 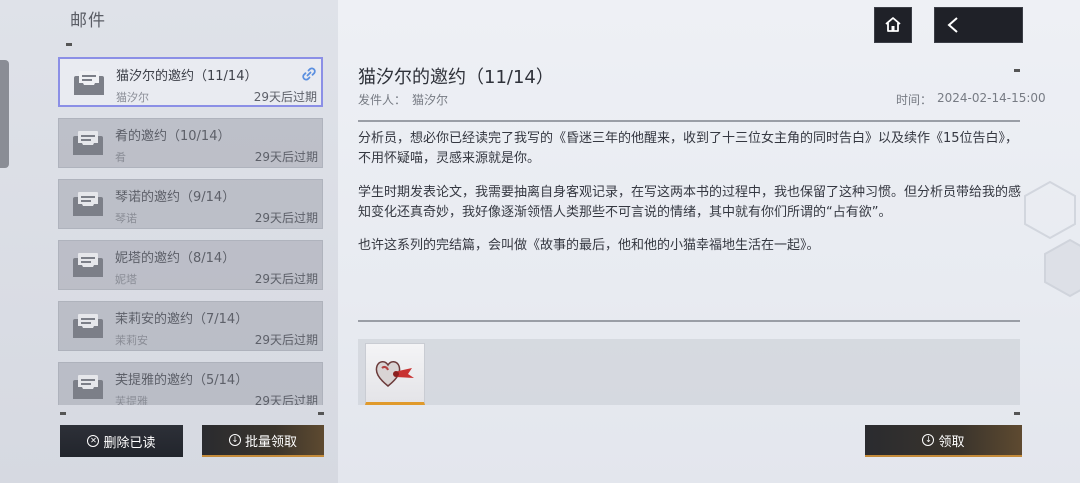 What do you see at coordinates (88, 21) in the screenshot?
I see `page-title: 邮件` at bounding box center [88, 21].